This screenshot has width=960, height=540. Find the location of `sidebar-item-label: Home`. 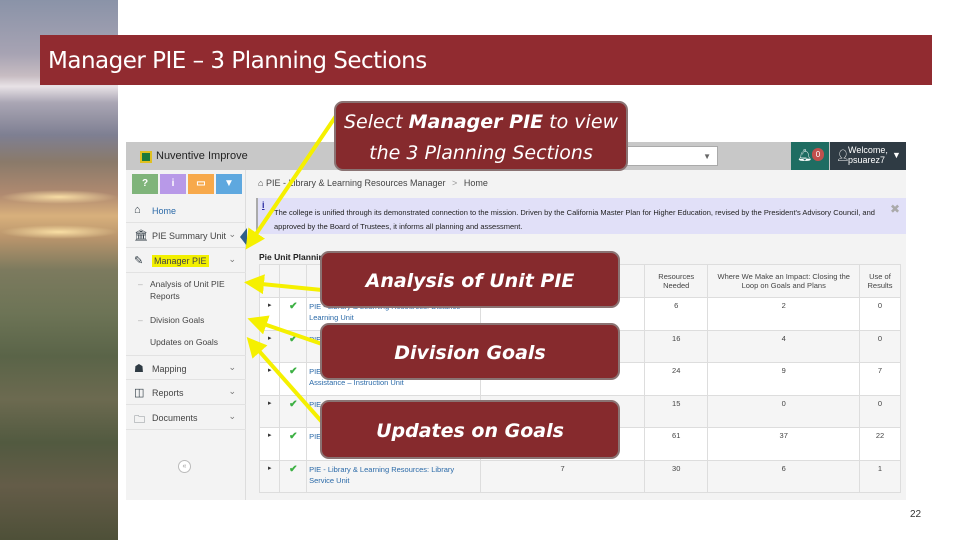

sidebar-item-label: Home is located at coordinates (164, 211).